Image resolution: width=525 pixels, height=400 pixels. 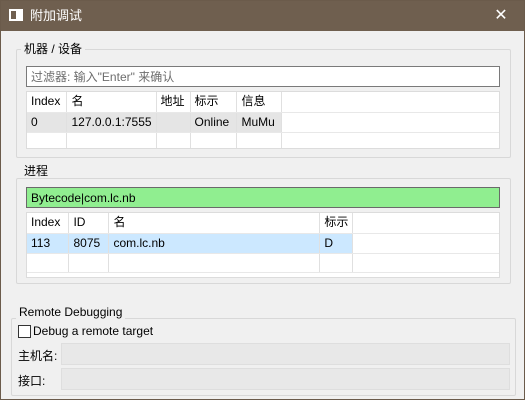 What do you see at coordinates (214, 122) in the screenshot?
I see `table-cell: Online` at bounding box center [214, 122].